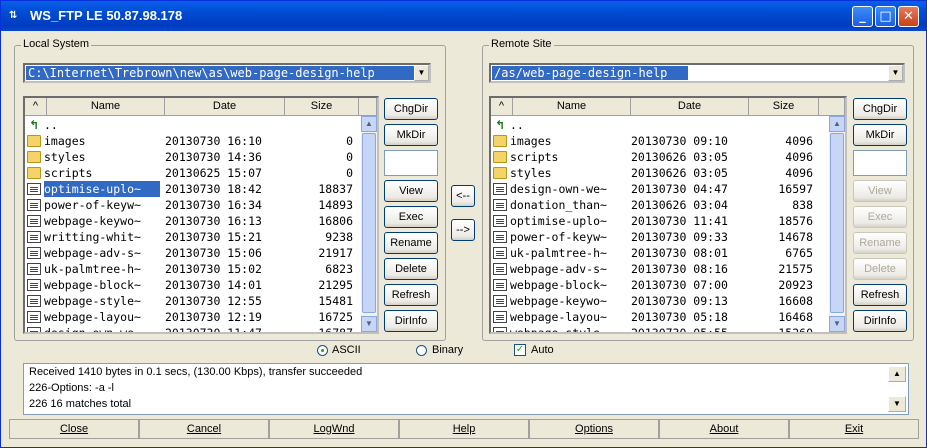  What do you see at coordinates (201, 157) in the screenshot?
I see `local-file-row: styles 20130730 14:36 0` at bounding box center [201, 157].